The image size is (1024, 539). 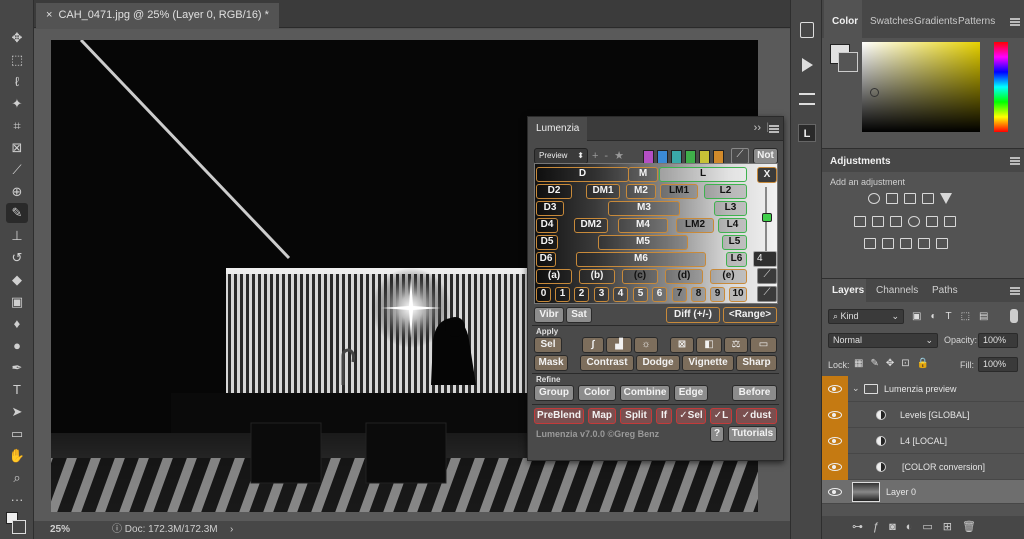 What do you see at coordinates (708, 363) in the screenshot?
I see `vignette-button: Vignette` at bounding box center [708, 363].